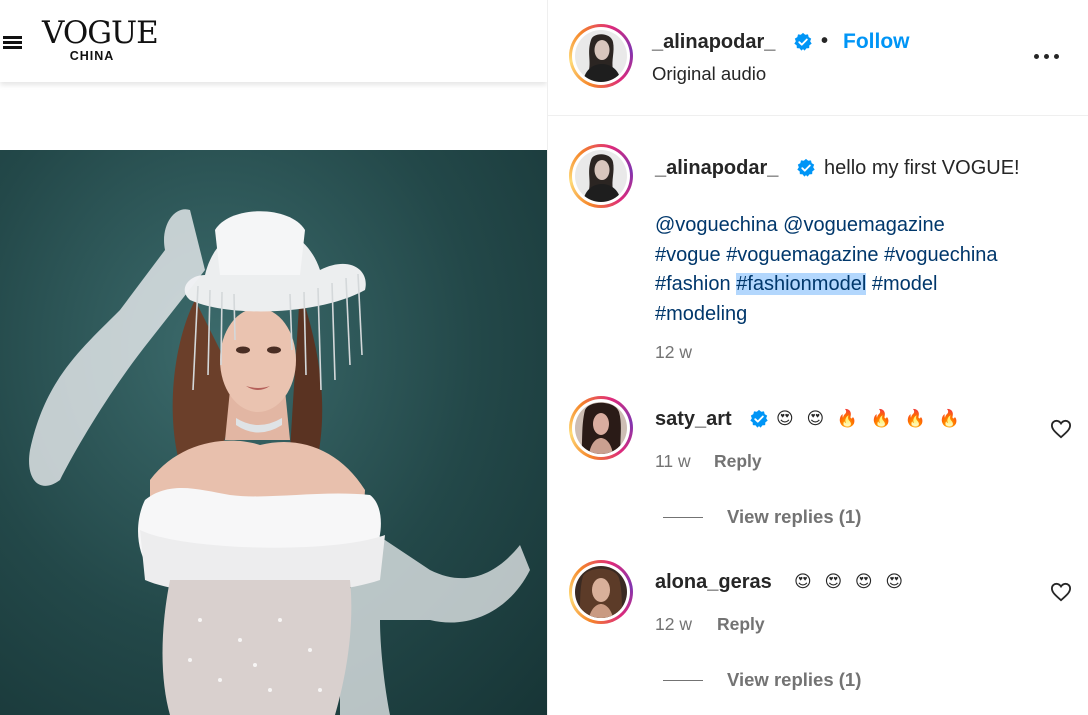 The image size is (1088, 715). What do you see at coordinates (673, 352) in the screenshot?
I see `post-timestamp: 12 w` at bounding box center [673, 352].